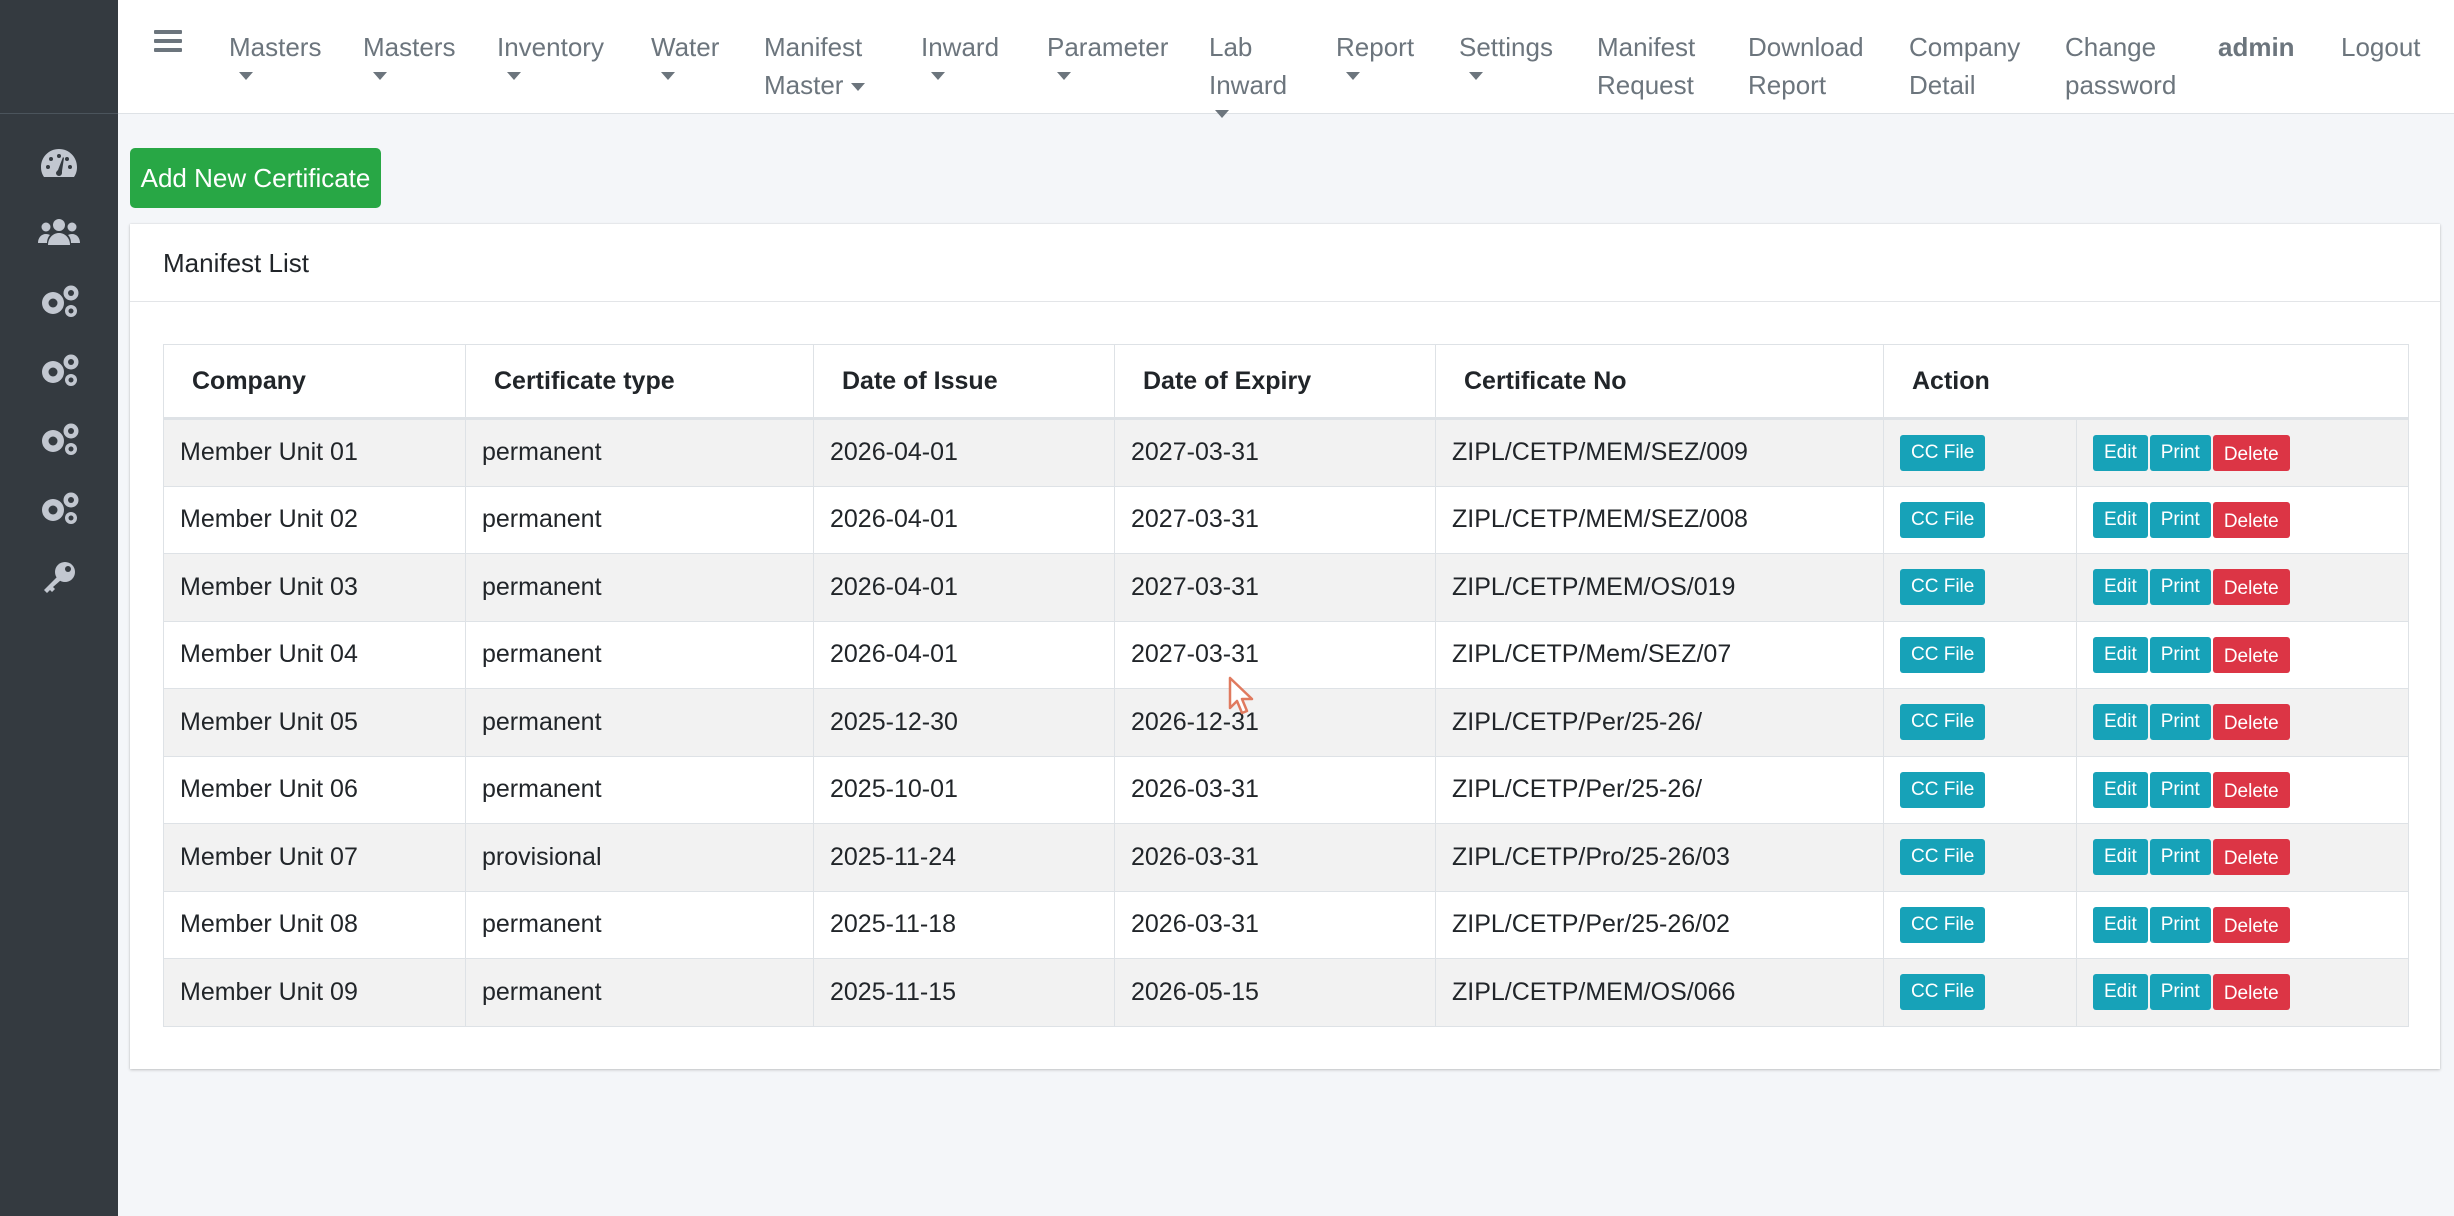 This screenshot has height=1216, width=2454. I want to click on cell-date-of-expiry: 2027-03-31, so click(1275, 452).